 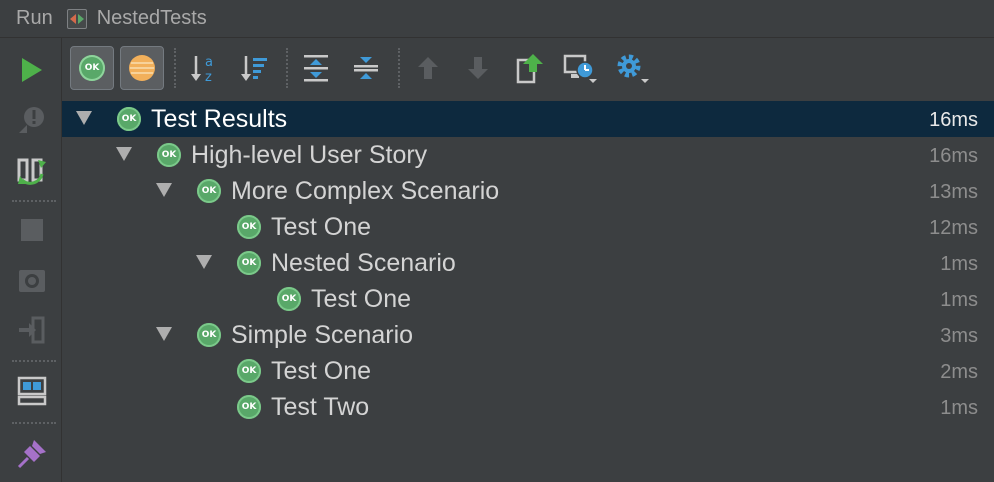 I want to click on import-results-button, so click(x=580, y=68).